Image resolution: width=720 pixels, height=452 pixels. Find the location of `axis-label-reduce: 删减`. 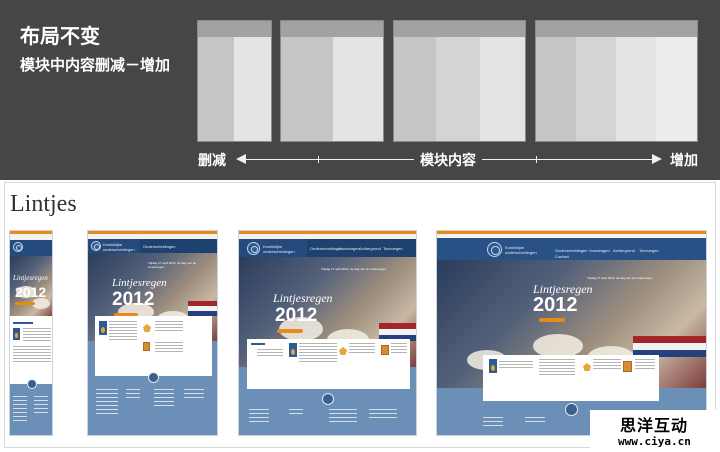

axis-label-reduce: 删减 is located at coordinates (212, 161).